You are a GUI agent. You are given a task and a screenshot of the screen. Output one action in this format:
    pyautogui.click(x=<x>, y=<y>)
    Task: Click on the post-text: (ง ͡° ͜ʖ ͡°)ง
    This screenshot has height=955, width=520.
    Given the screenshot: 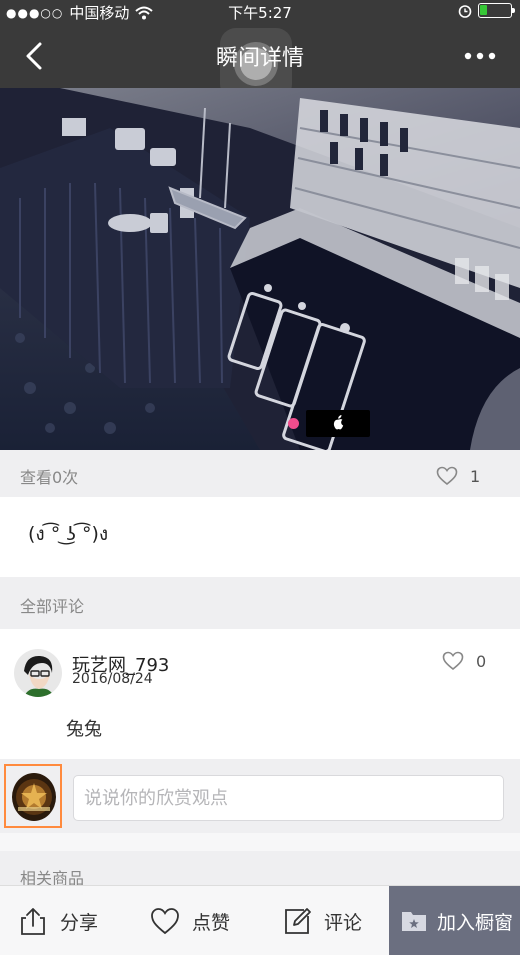 What is the action you would take?
    pyautogui.click(x=68, y=534)
    